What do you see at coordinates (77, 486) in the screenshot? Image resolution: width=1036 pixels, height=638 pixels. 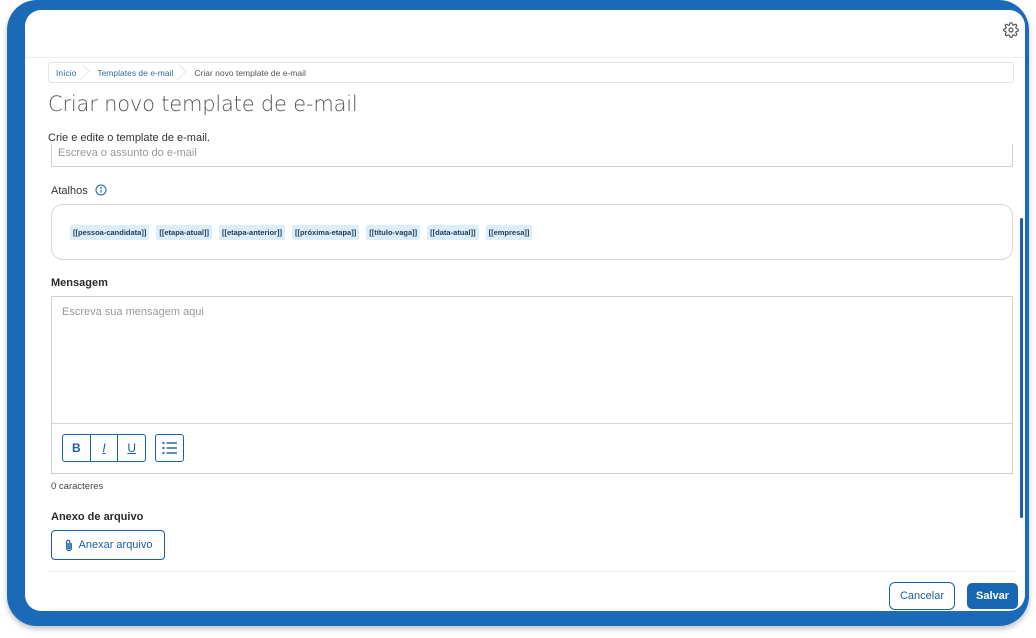 I see `character-counter: 0 caracteres` at bounding box center [77, 486].